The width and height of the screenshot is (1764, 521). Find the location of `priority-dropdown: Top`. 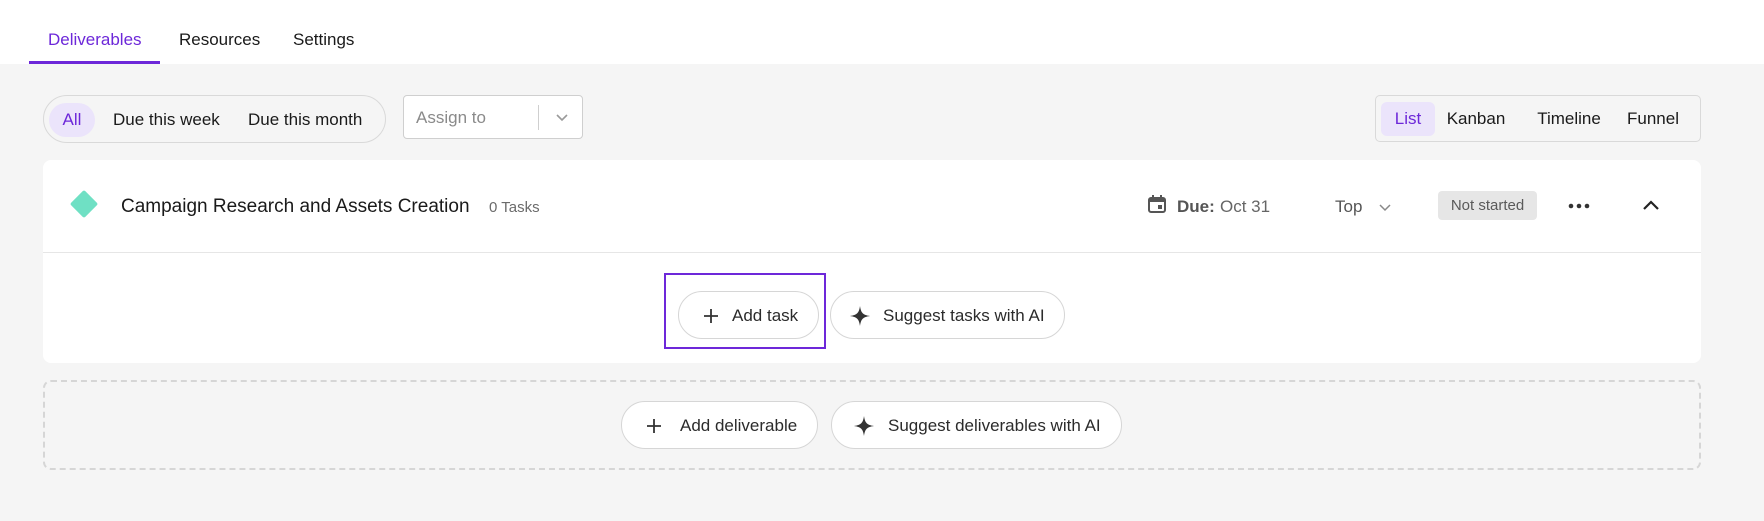

priority-dropdown: Top is located at coordinates (1348, 207).